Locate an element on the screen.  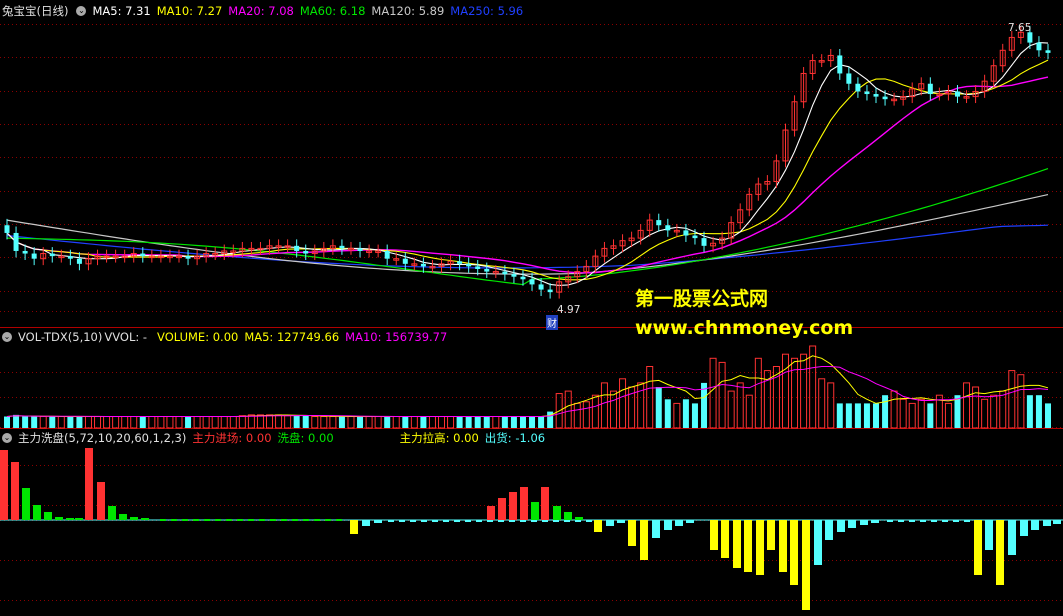
ch-label: 出货: -1.06 is located at coordinates (515, 438).